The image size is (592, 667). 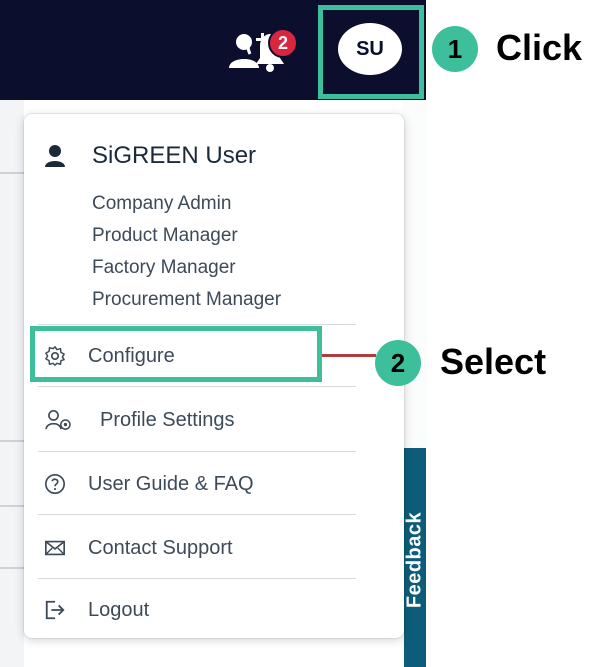 What do you see at coordinates (165, 235) in the screenshot?
I see `role-item: Product Manager` at bounding box center [165, 235].